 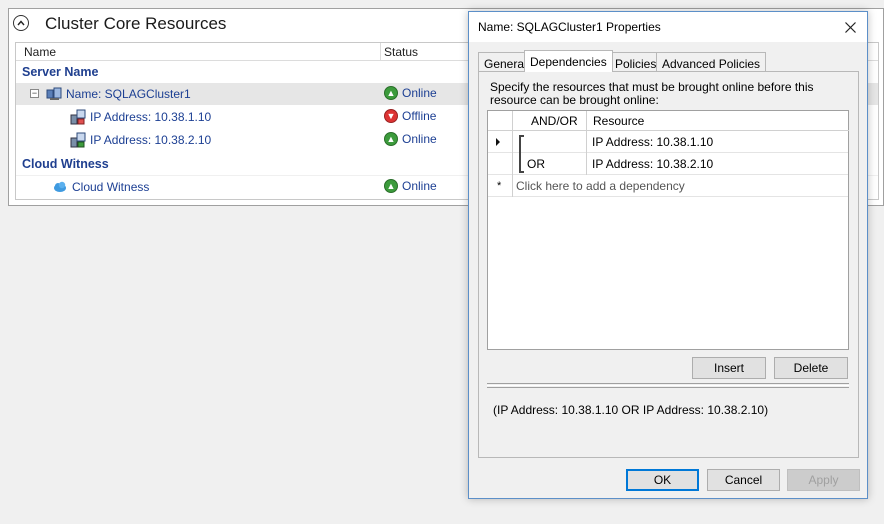 What do you see at coordinates (811, 368) in the screenshot?
I see `delete-button: Delete` at bounding box center [811, 368].